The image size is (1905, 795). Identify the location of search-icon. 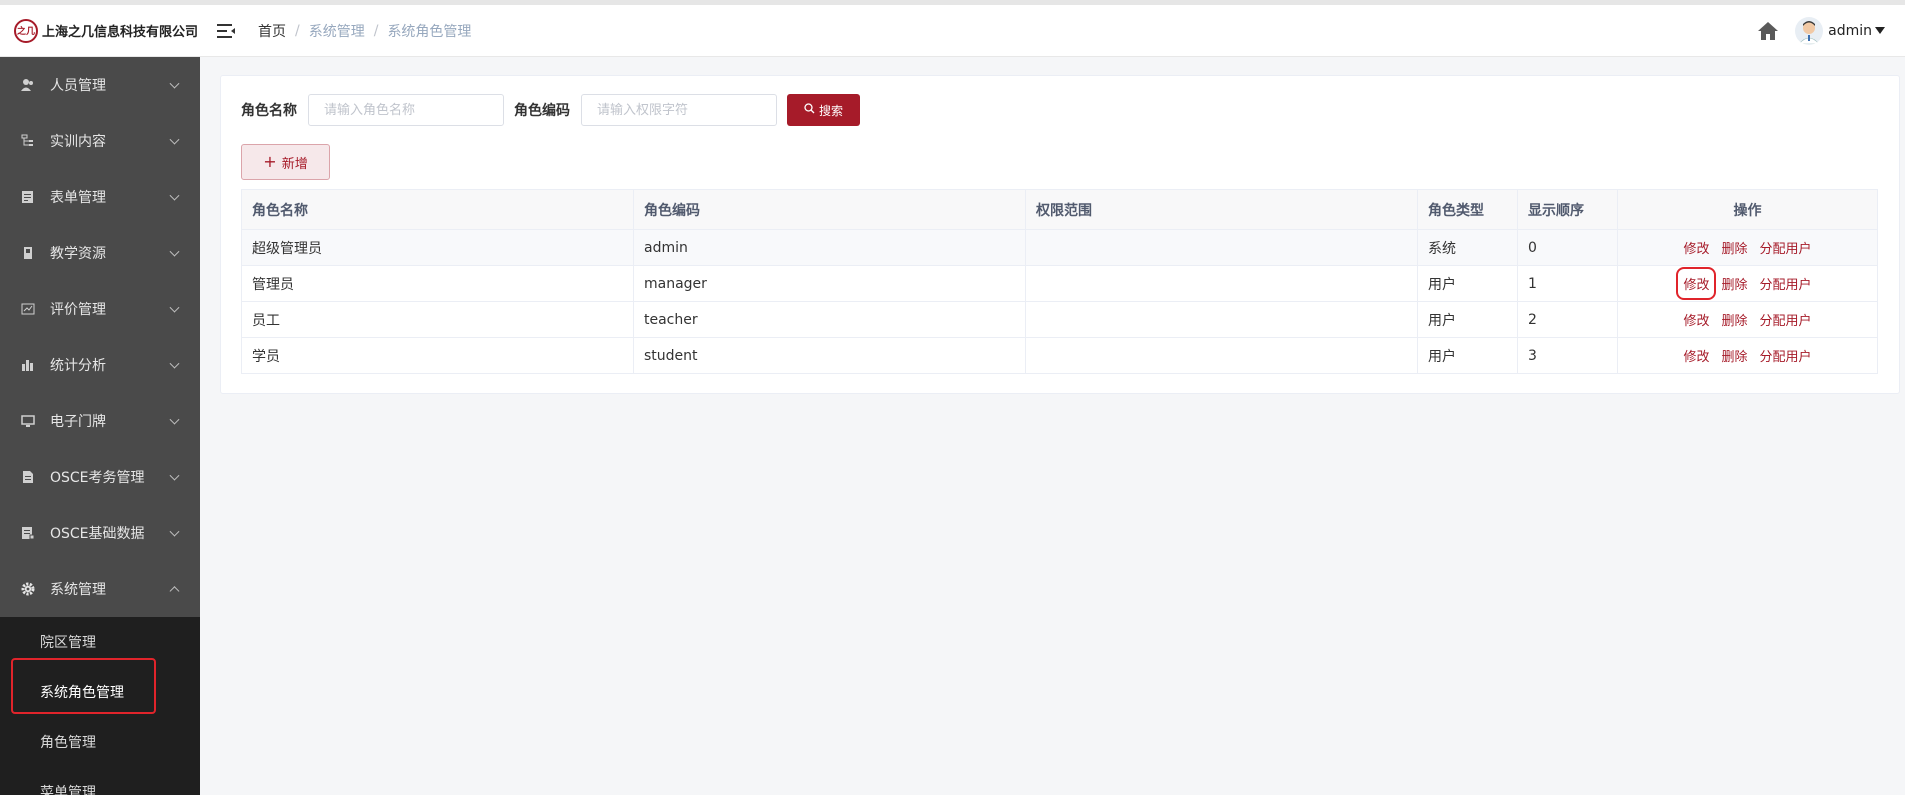
(809, 110).